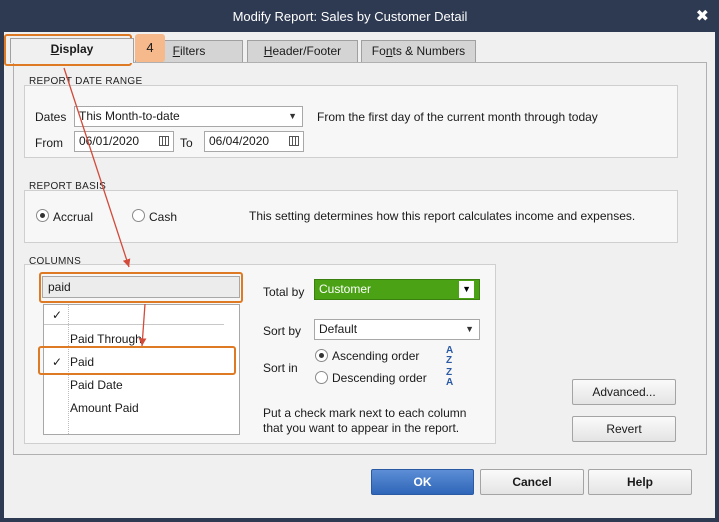 The width and height of the screenshot is (719, 522). I want to click on sort-by-value: Default, so click(338, 329).